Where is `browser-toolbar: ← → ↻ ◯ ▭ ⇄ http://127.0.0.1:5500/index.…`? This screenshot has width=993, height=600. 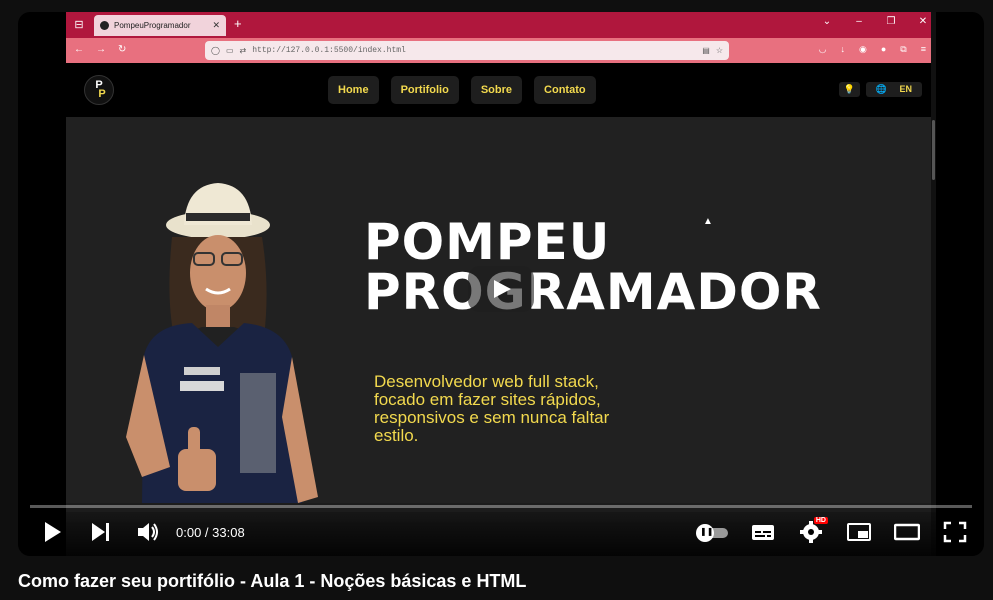 browser-toolbar: ← → ↻ ◯ ▭ ⇄ http://127.0.0.1:5500/index.… is located at coordinates (501, 50).